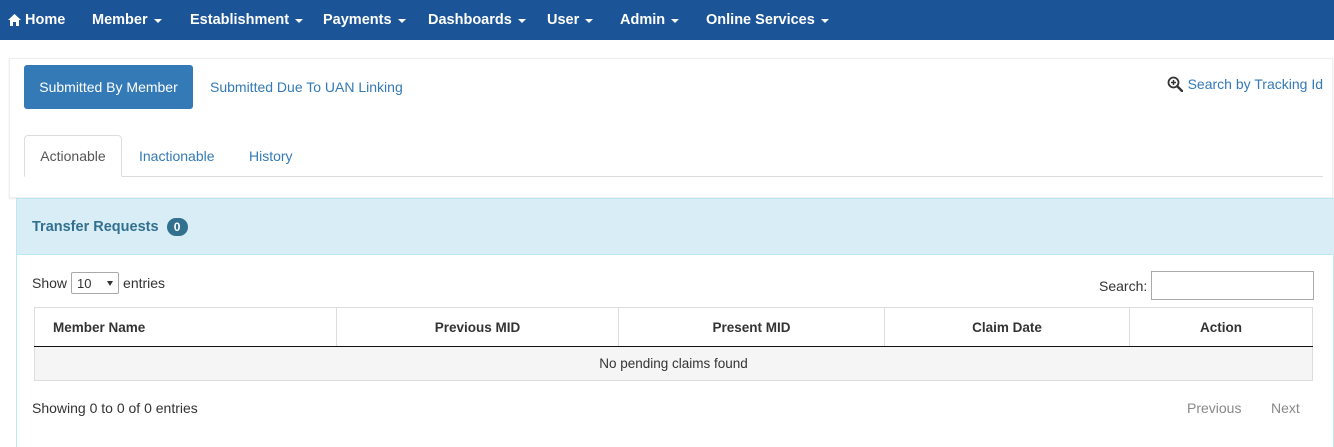 The image size is (1334, 447). Describe the element at coordinates (95, 226) in the screenshot. I see `panel-title: Transfer Requests` at that location.